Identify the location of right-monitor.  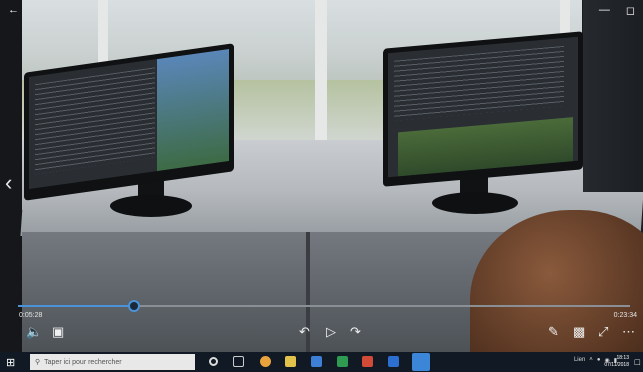
(483, 109).